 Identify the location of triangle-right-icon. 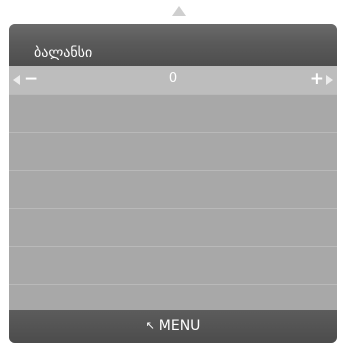
(329, 80).